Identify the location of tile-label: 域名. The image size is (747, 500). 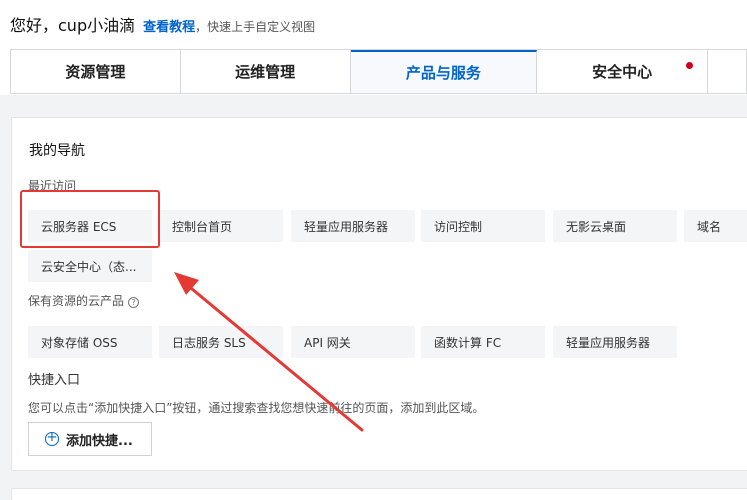
(709, 226).